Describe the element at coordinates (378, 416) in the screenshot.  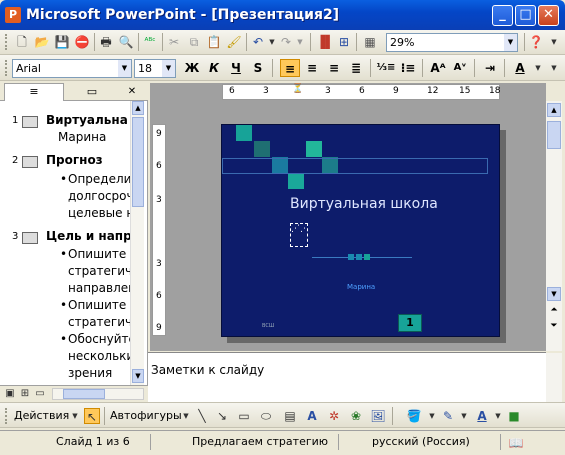
I see `picture-icon: 🖼` at that location.